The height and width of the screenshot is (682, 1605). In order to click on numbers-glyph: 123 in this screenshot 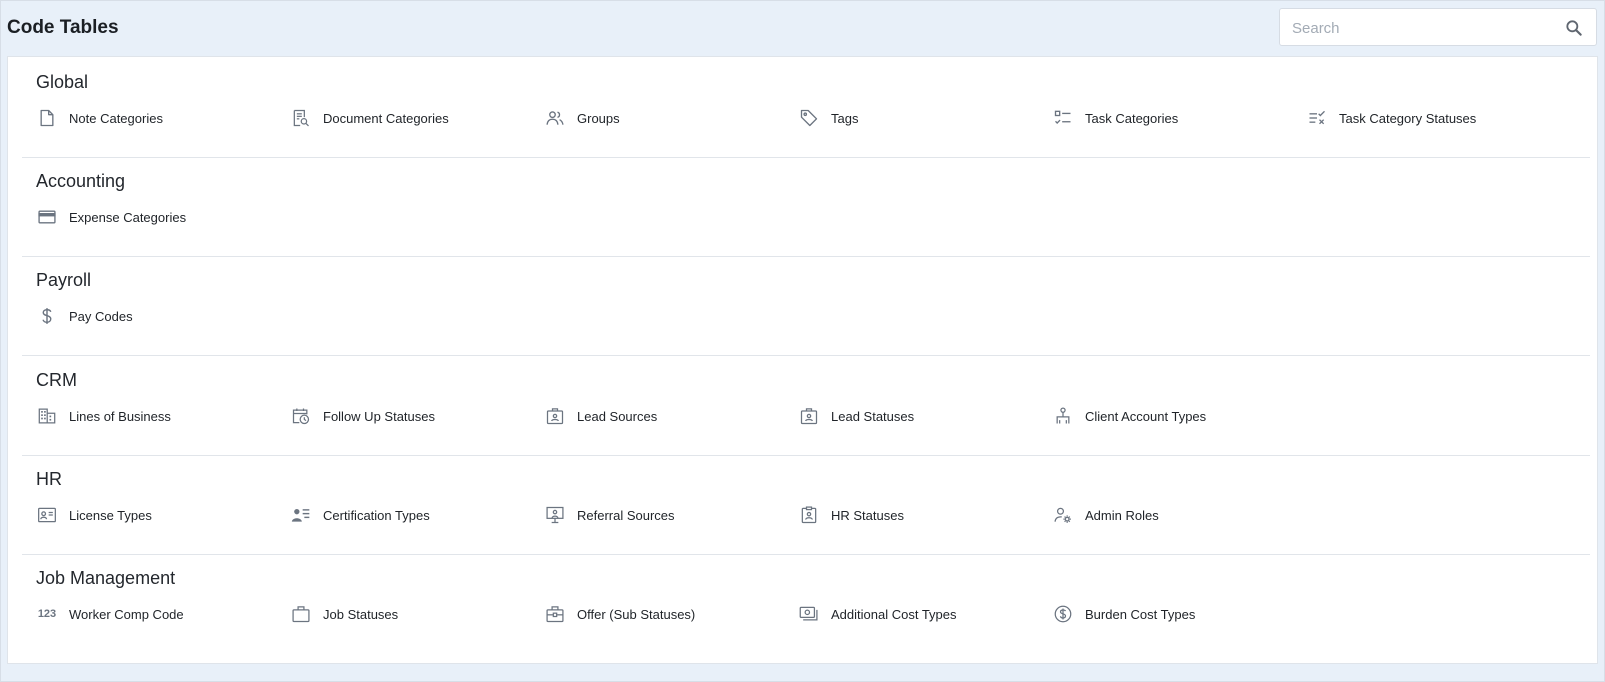, I will do `click(47, 614)`.